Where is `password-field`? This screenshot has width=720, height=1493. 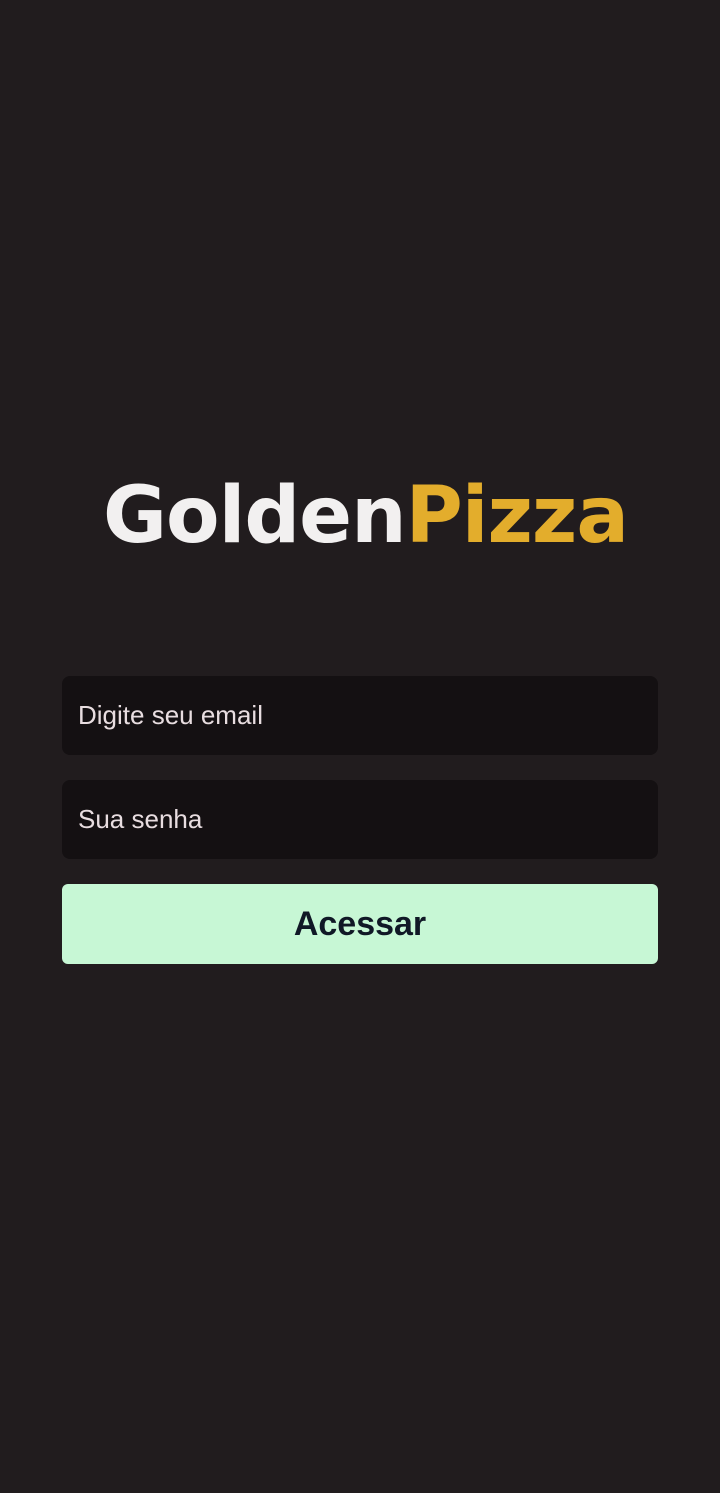
password-field is located at coordinates (360, 819).